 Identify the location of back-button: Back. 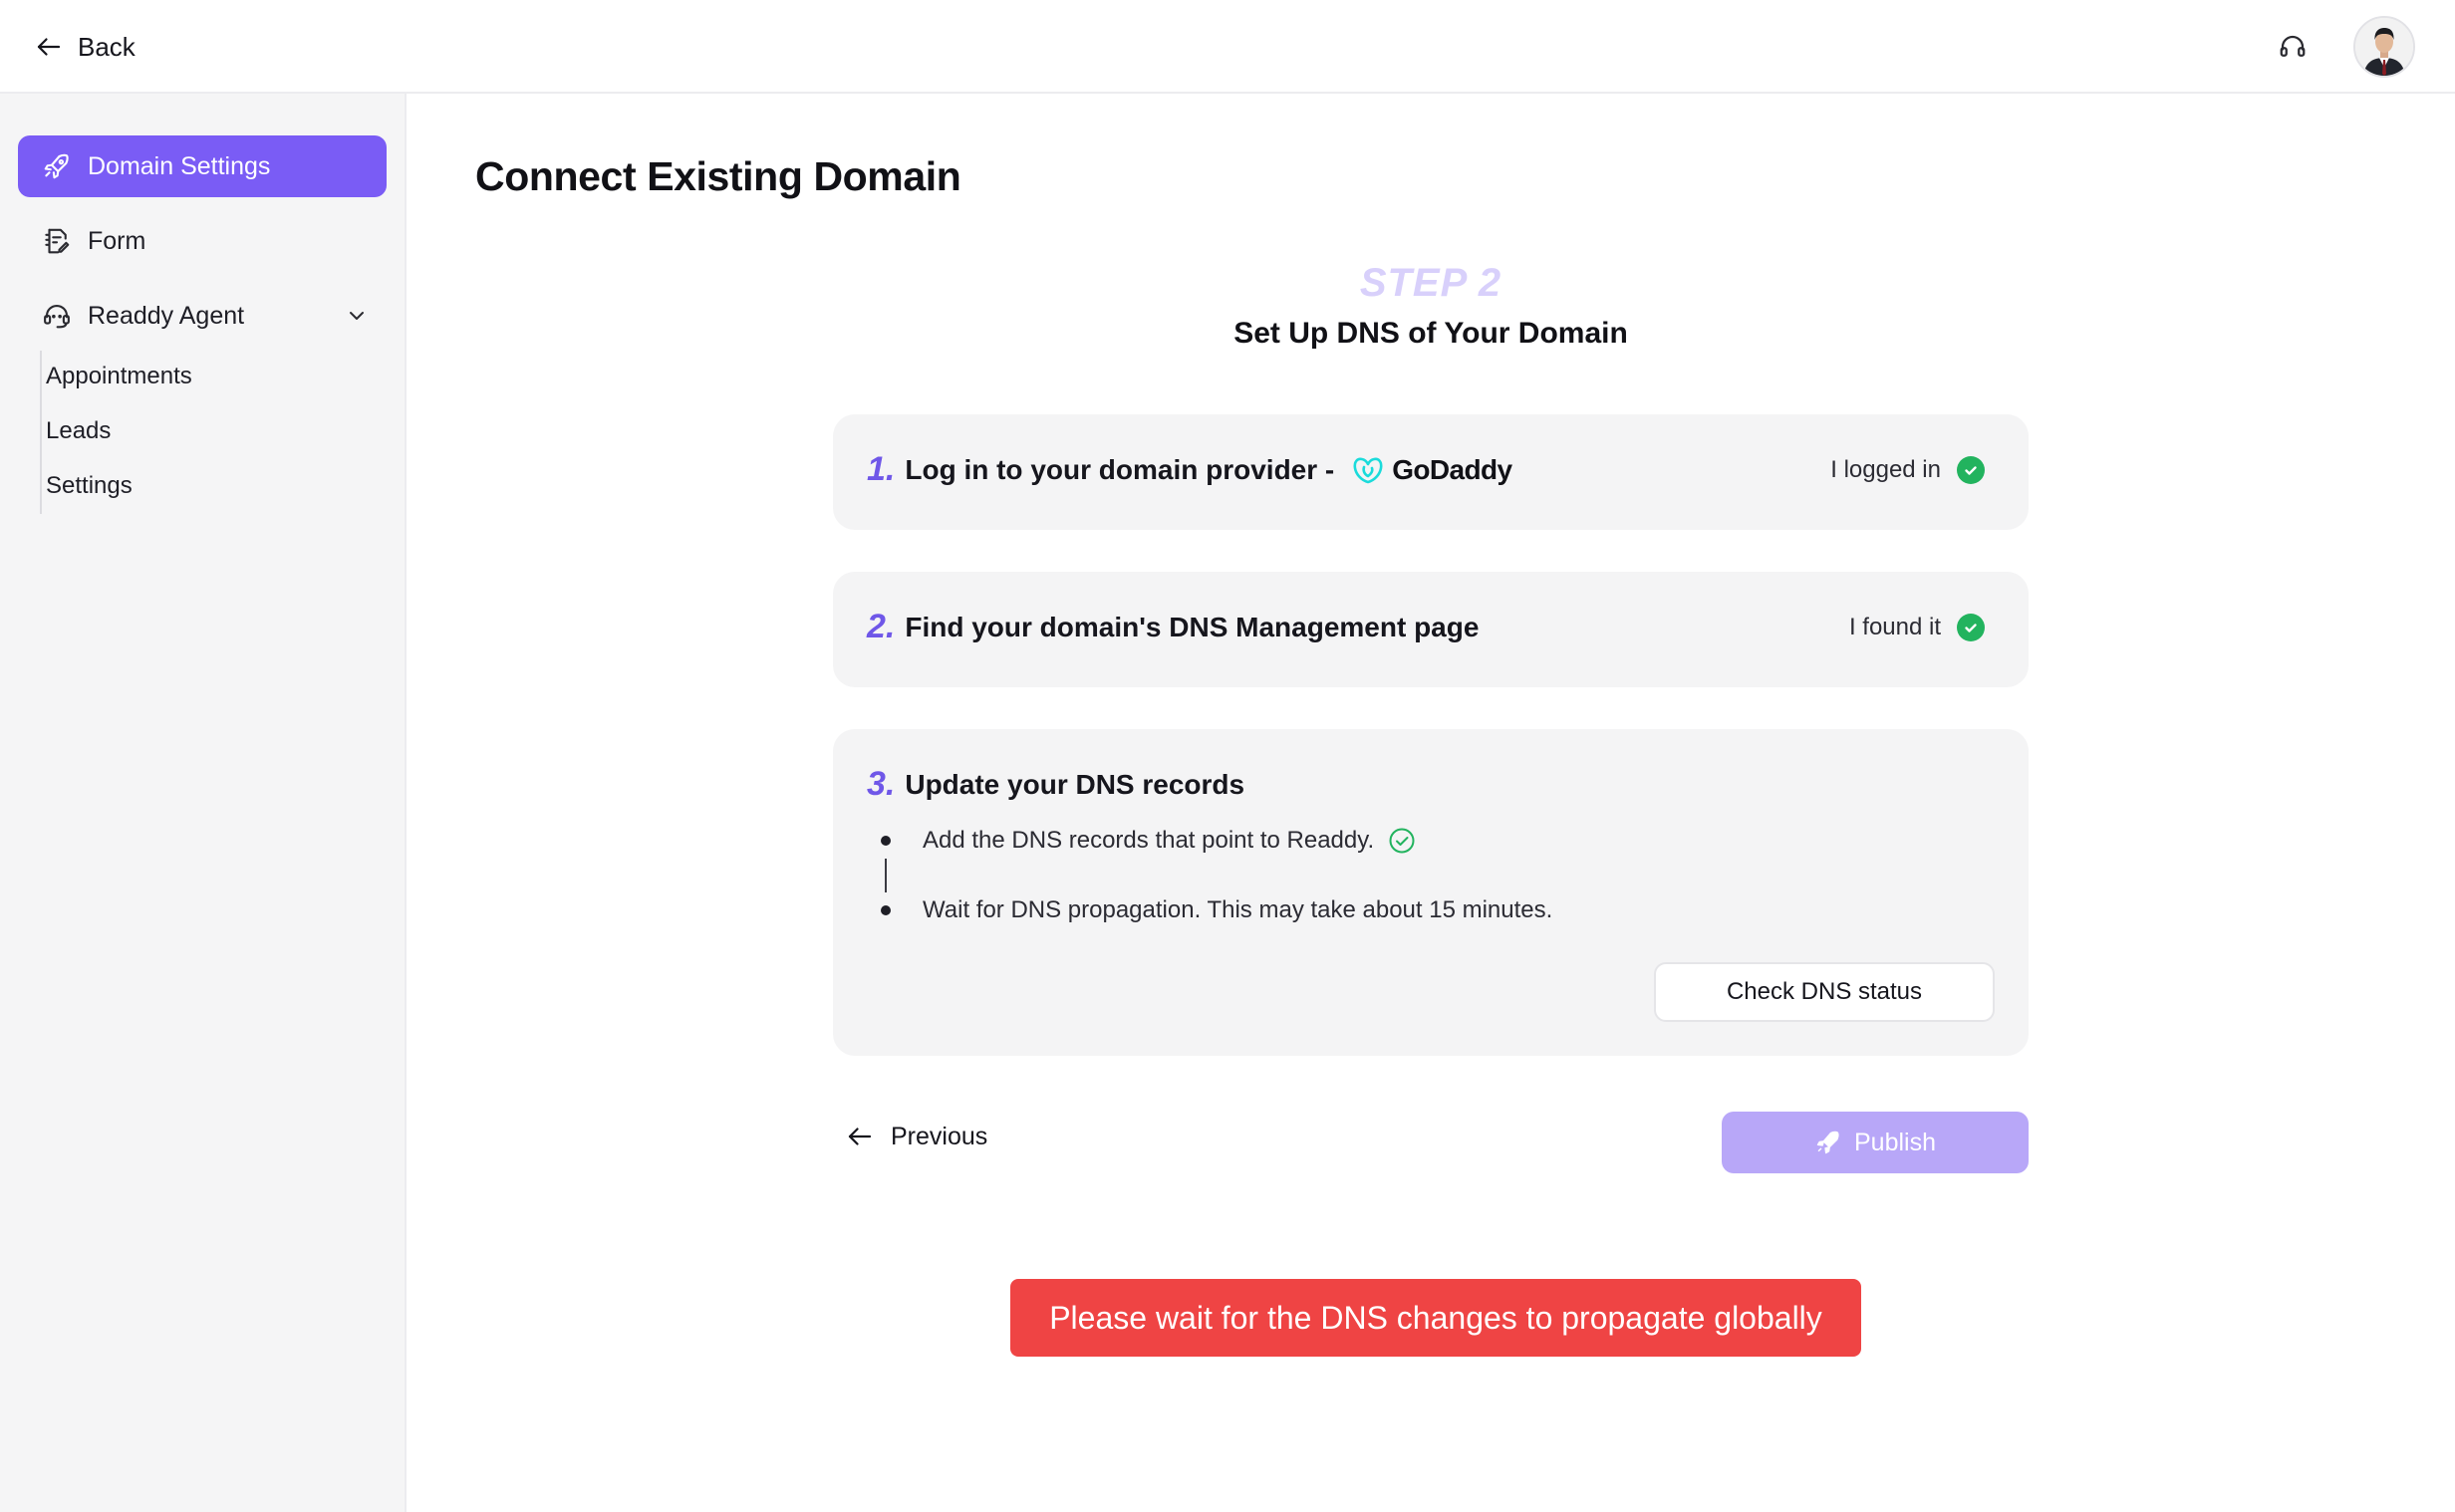
(85, 47).